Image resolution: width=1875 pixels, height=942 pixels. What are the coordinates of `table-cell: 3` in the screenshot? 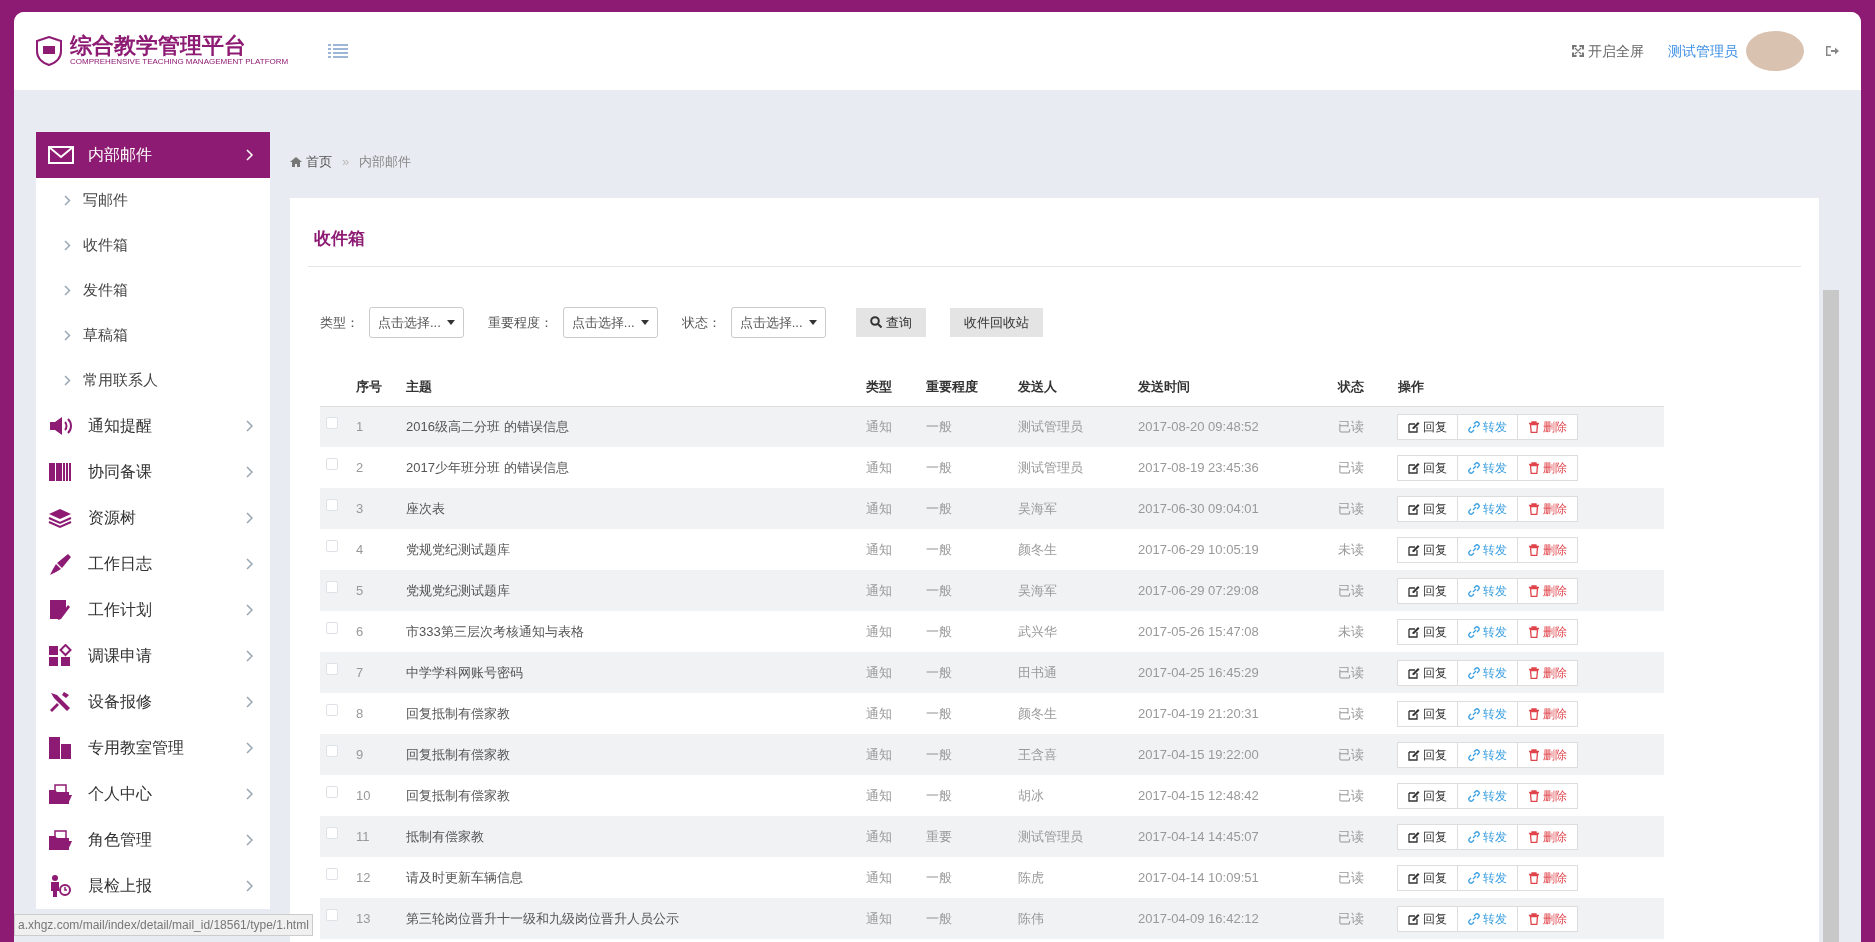 It's located at (360, 508).